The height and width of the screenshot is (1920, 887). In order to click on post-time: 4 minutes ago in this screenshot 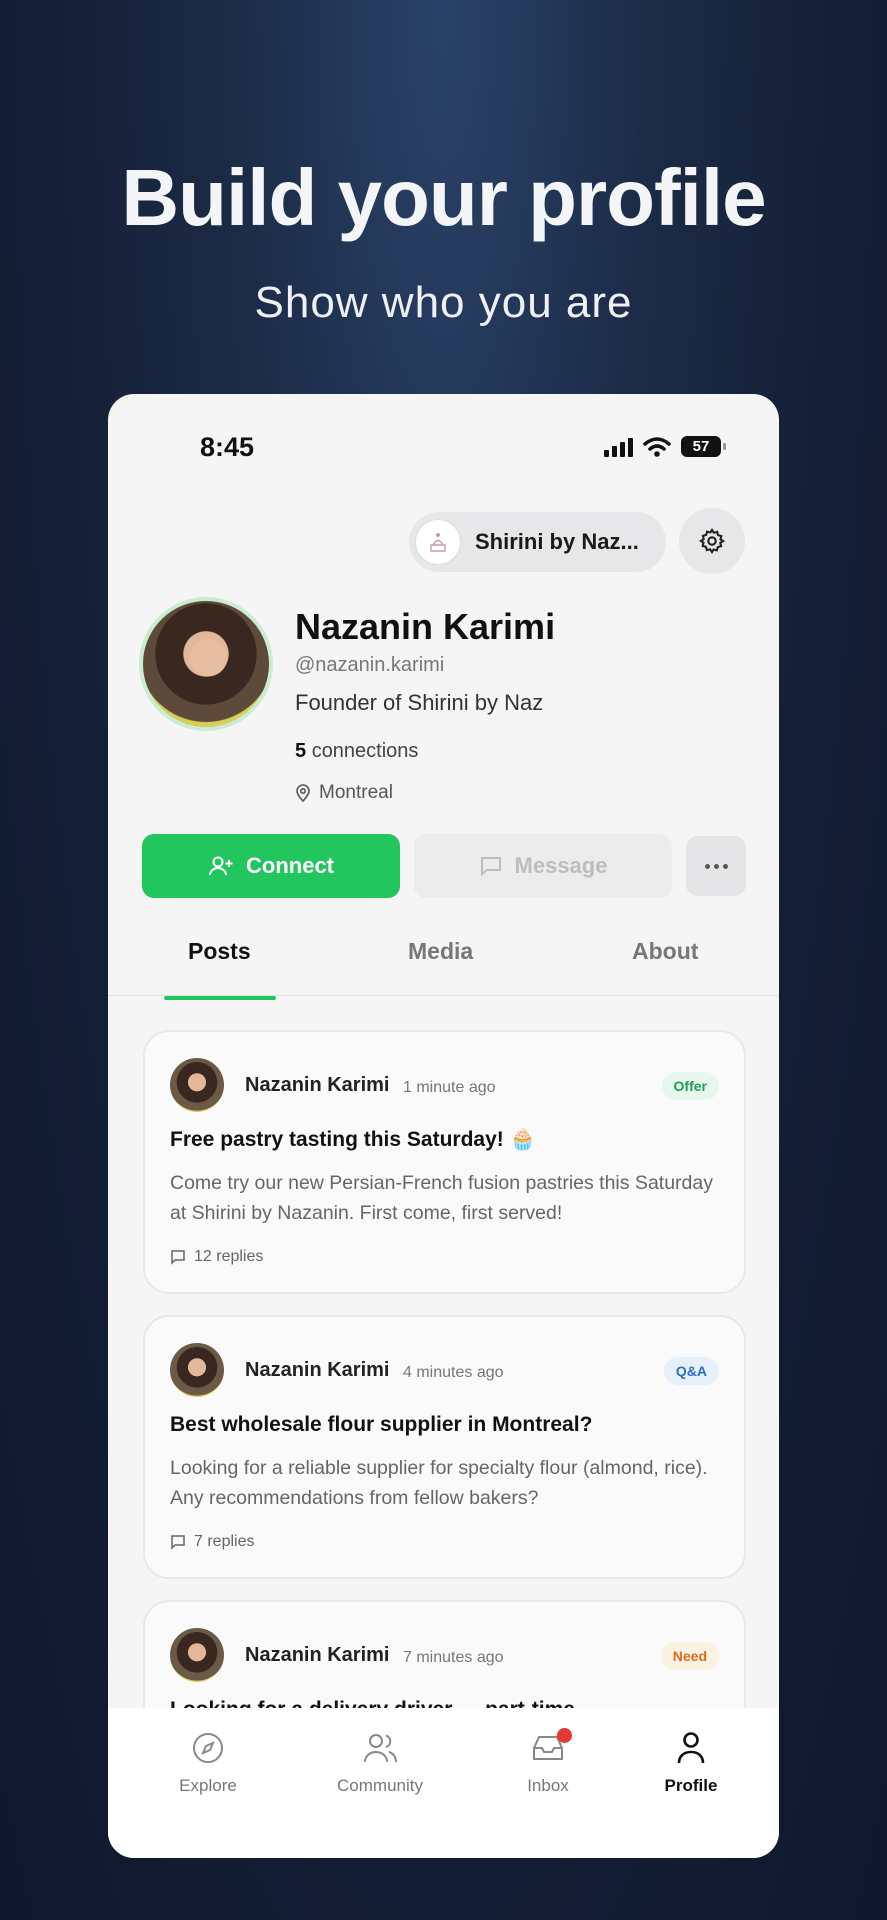, I will do `click(453, 1372)`.